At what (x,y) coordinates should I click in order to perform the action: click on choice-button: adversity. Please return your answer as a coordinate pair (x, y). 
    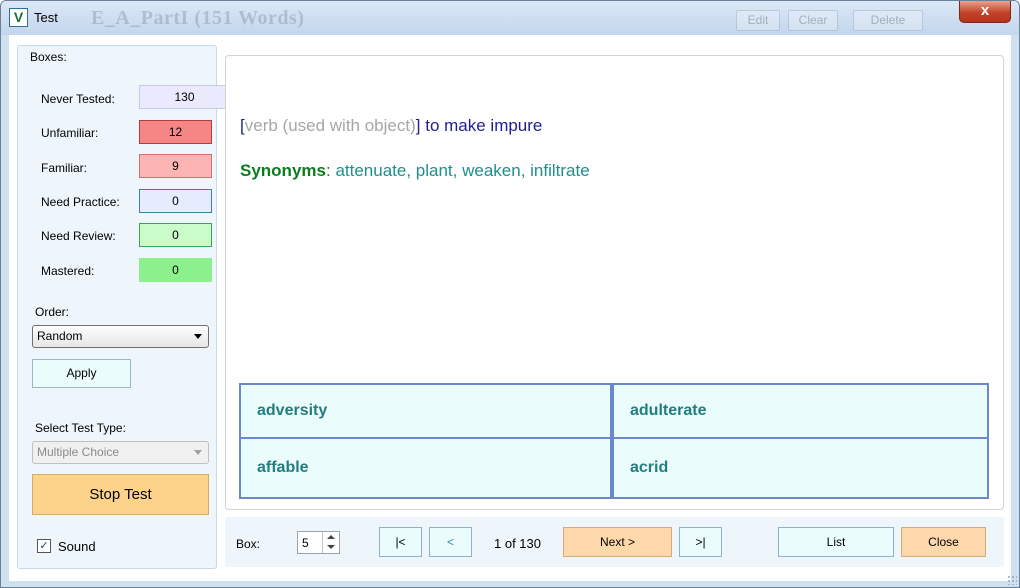
    Looking at the image, I should click on (425, 411).